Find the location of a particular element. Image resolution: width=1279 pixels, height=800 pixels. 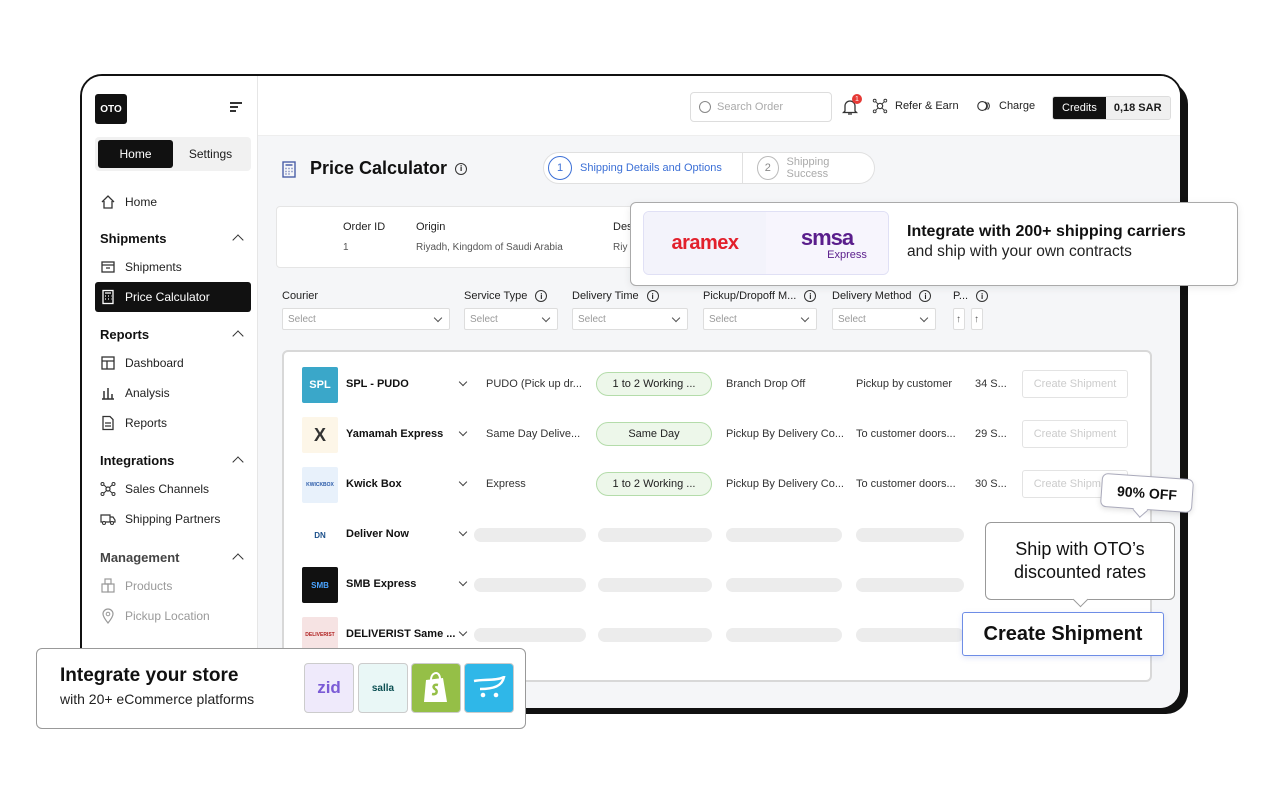

courier-logo: SMB is located at coordinates (320, 585).